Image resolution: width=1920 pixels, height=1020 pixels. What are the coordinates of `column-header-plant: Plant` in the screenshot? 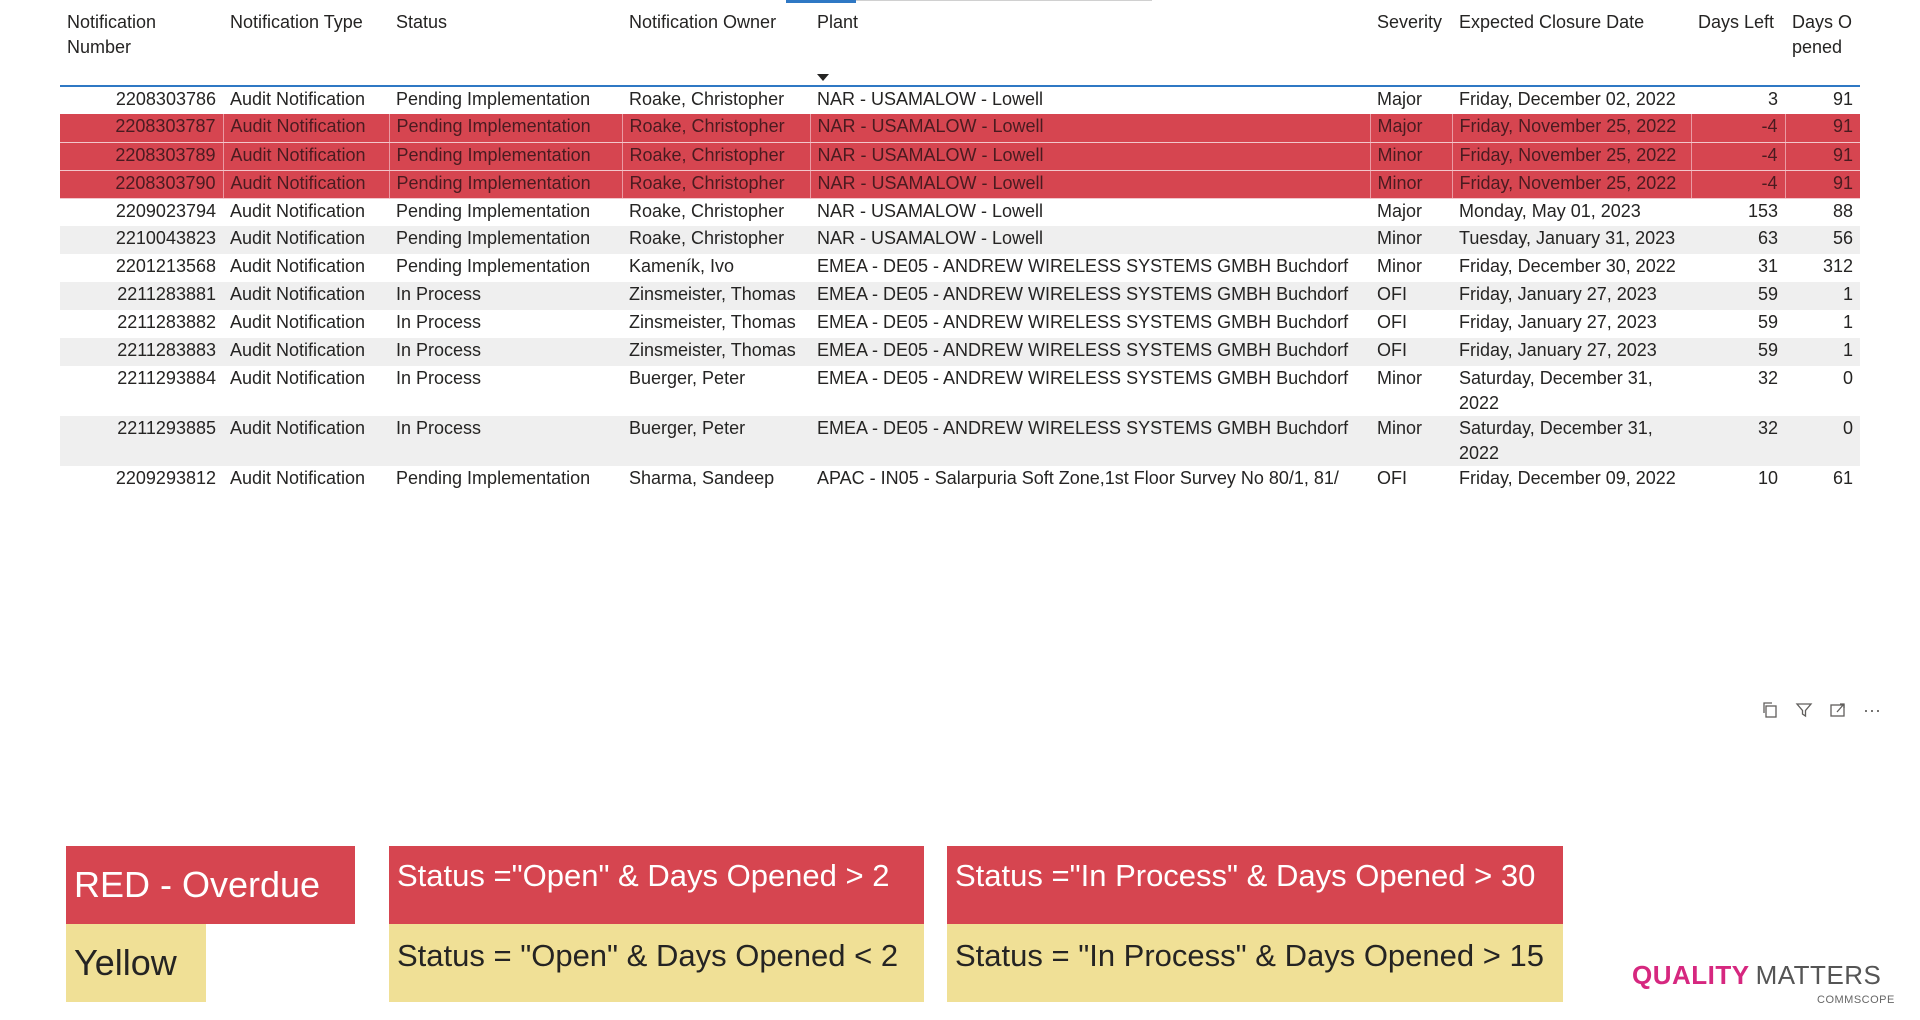 It's located at (1090, 43).